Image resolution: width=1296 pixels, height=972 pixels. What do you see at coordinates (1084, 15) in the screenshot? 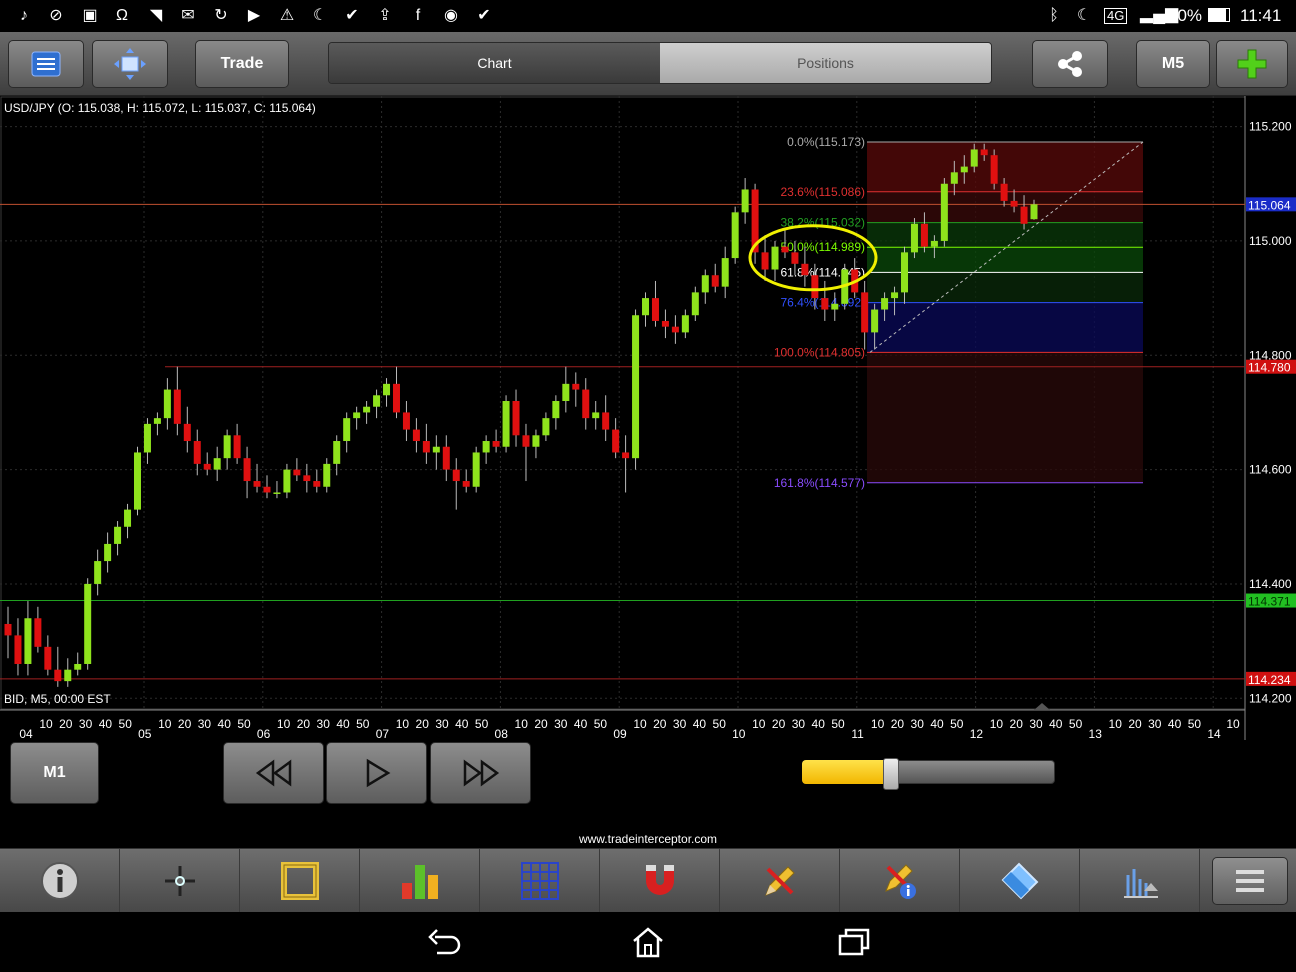
I see `moon-icon: ☾` at bounding box center [1084, 15].